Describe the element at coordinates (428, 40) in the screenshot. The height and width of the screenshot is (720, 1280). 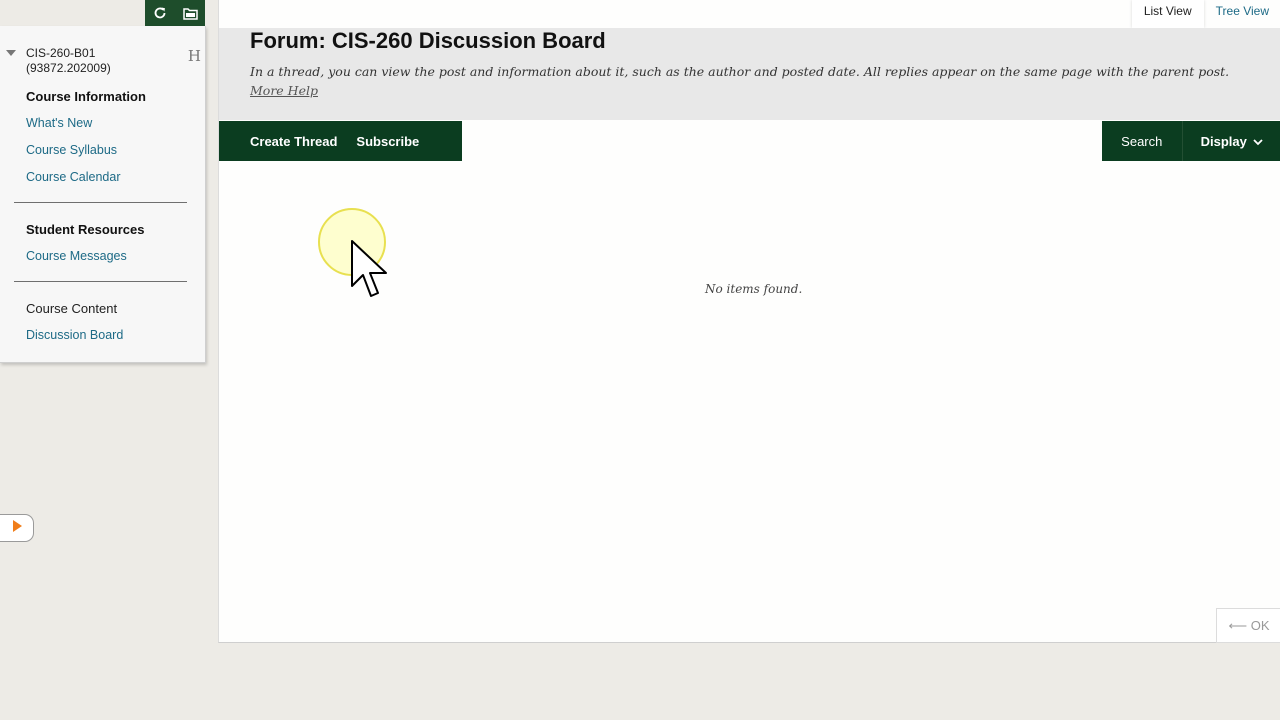
I see `page-title: Forum: CIS-260 Discussion Board` at that location.